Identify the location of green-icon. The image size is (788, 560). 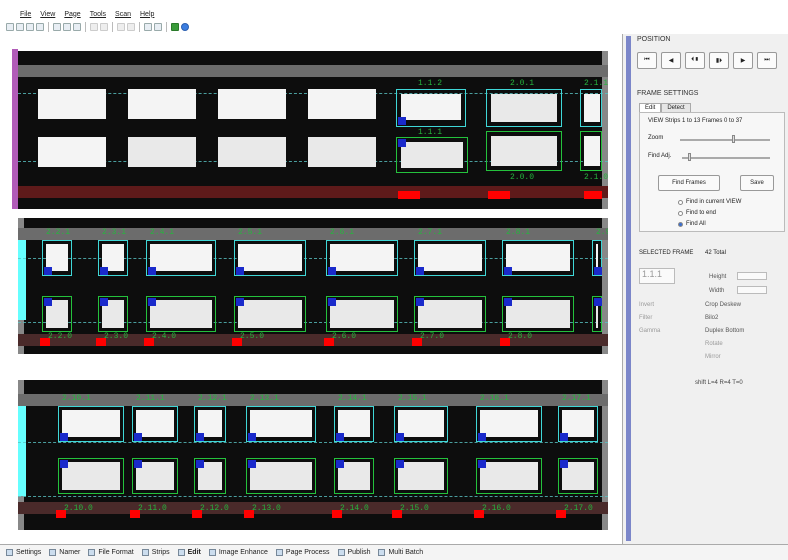
(175, 27).